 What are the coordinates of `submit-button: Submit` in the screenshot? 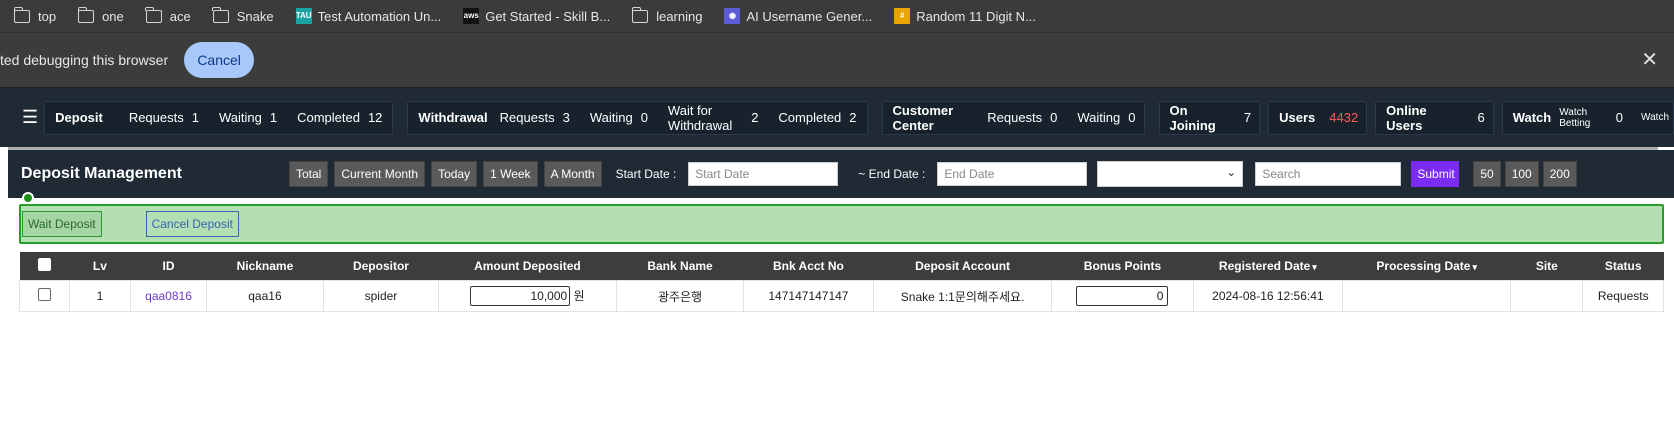 It's located at (1435, 174).